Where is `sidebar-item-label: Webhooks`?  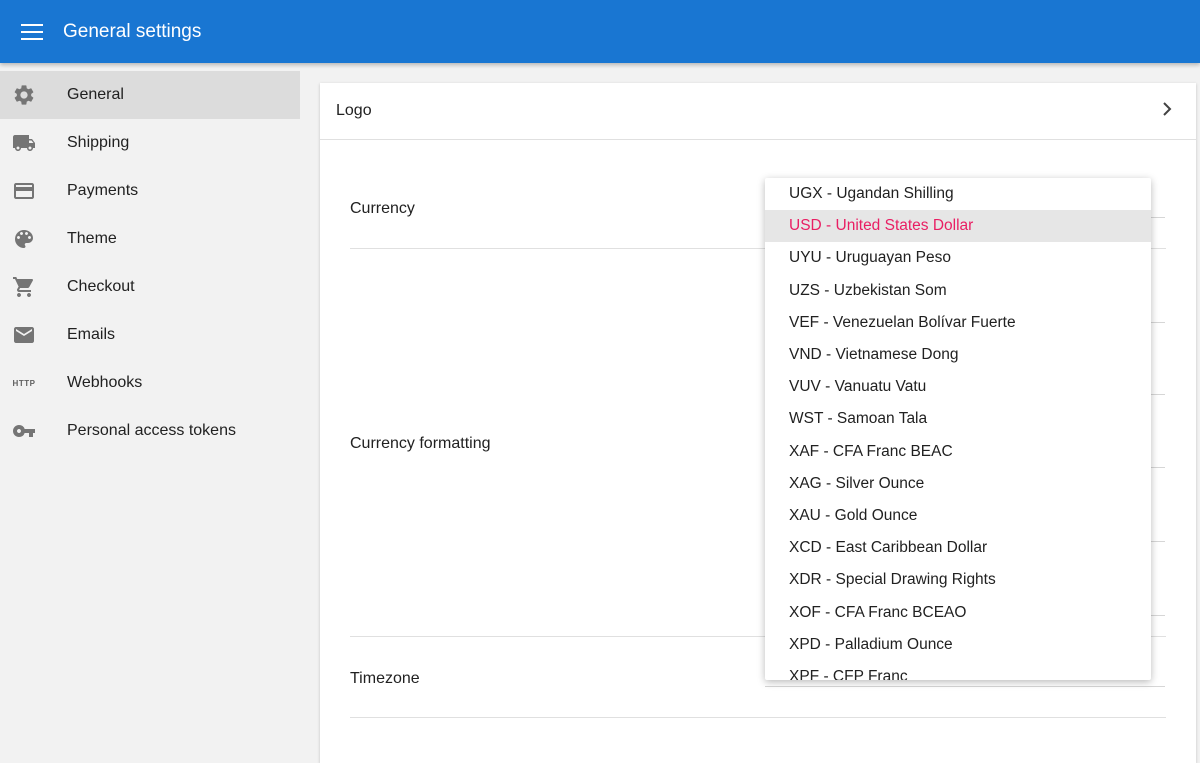
sidebar-item-label: Webhooks is located at coordinates (105, 382).